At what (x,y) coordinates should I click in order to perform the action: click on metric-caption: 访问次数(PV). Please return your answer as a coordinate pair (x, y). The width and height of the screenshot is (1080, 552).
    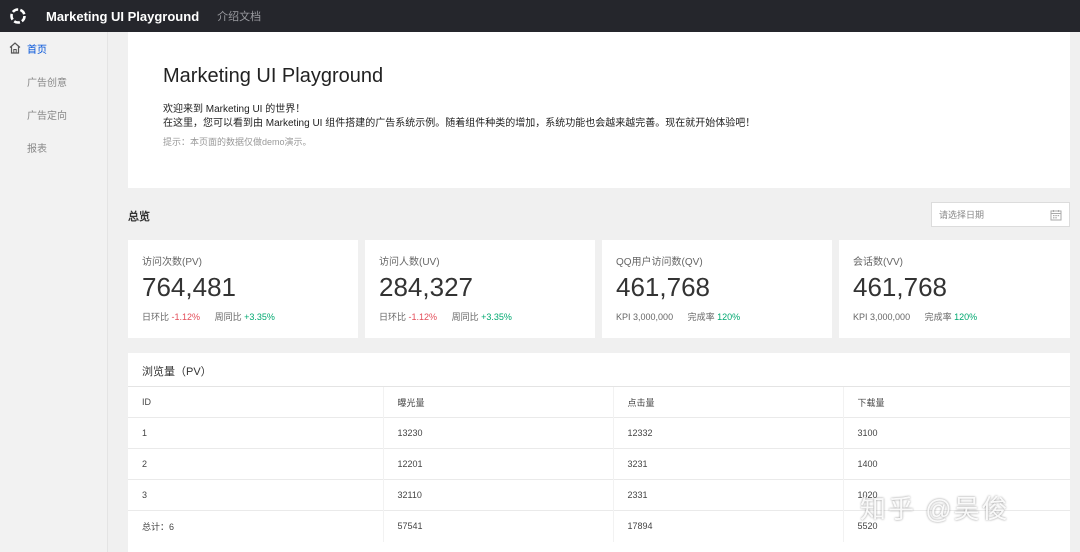
    Looking at the image, I should click on (172, 262).